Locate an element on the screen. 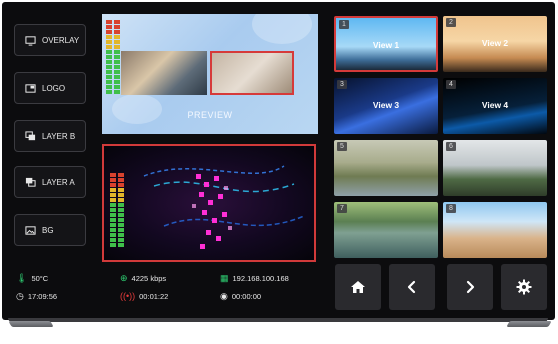 This screenshot has height=344, width=558. logo-button: LOGO is located at coordinates (50, 88).